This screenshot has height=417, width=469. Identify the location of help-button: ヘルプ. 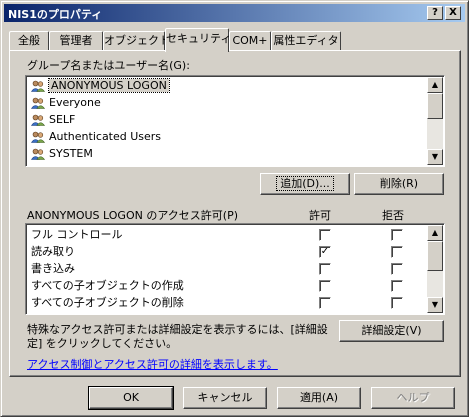
(413, 398).